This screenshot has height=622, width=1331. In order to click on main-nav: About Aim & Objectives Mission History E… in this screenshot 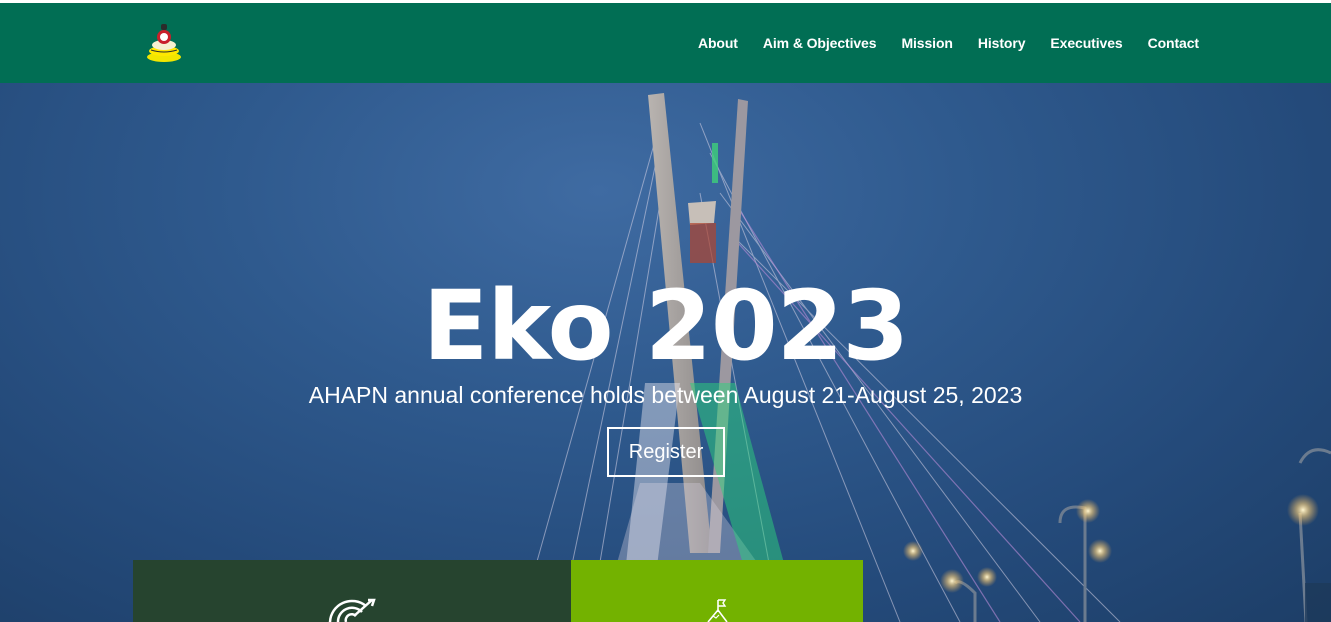, I will do `click(936, 43)`.